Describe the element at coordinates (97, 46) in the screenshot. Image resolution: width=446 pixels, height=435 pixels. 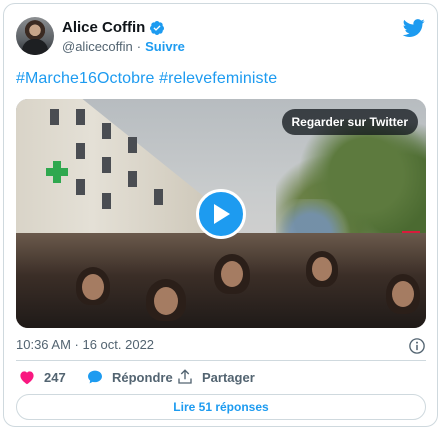
I see `author-handle: @alicecoffin` at that location.